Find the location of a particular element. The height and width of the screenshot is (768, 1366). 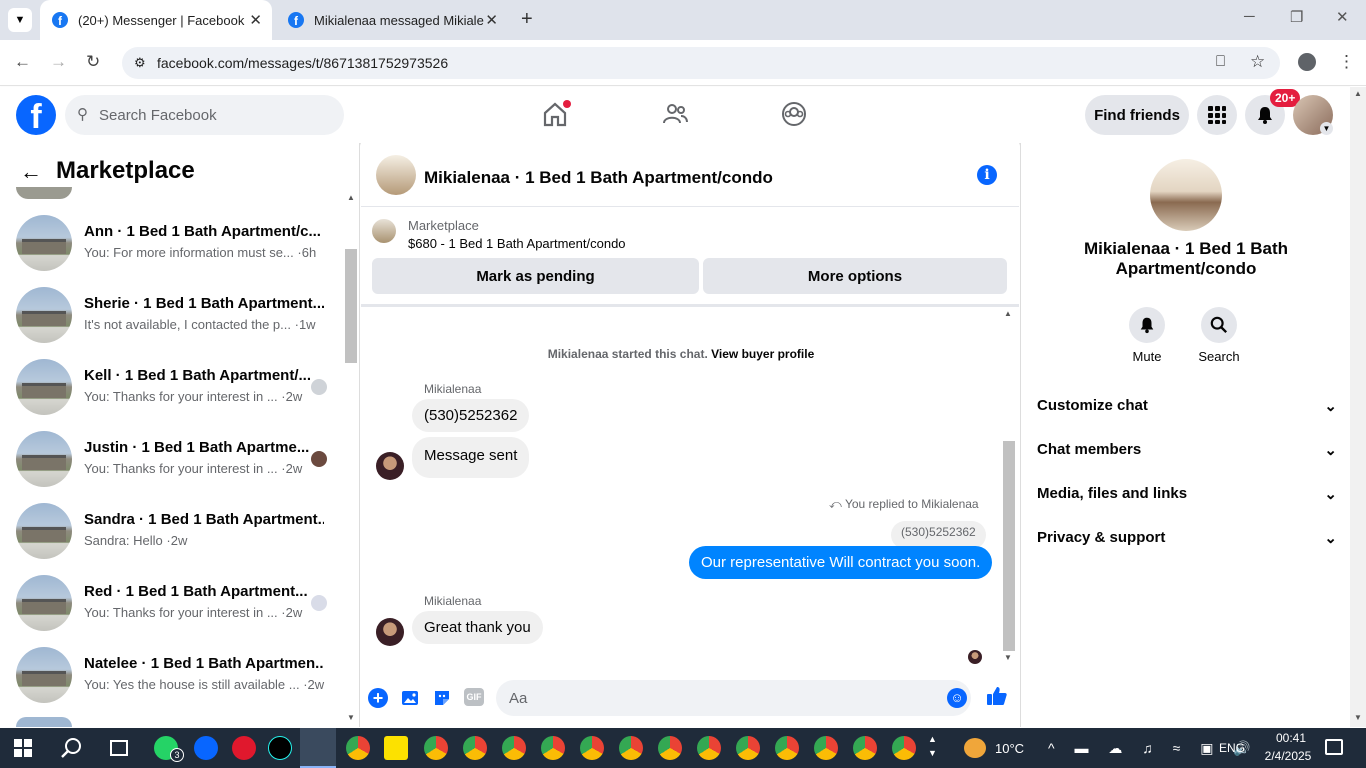

windows-start-icon is located at coordinates (23, 750).